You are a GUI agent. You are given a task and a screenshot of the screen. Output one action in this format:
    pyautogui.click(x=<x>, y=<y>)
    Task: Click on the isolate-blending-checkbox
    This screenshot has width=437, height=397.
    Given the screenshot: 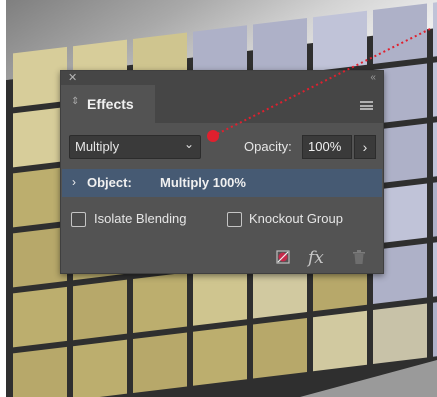 What is the action you would take?
    pyautogui.click(x=78, y=219)
    